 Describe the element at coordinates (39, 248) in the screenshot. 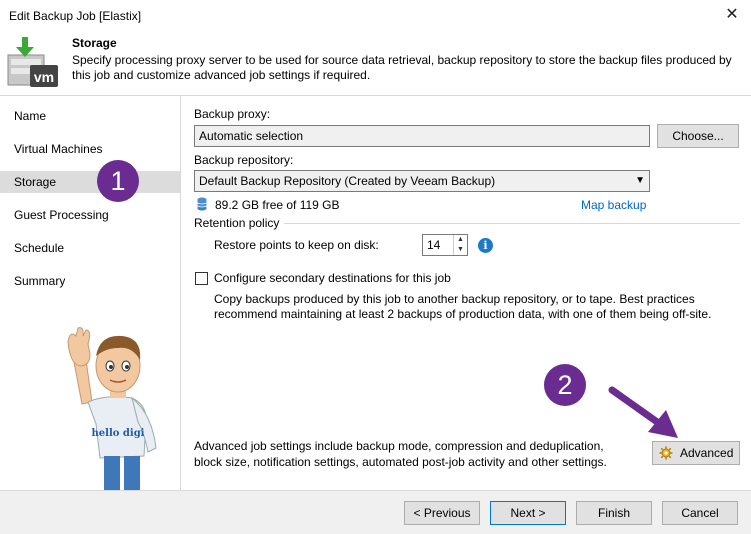

I see `sidebar-item-label: Schedule` at that location.